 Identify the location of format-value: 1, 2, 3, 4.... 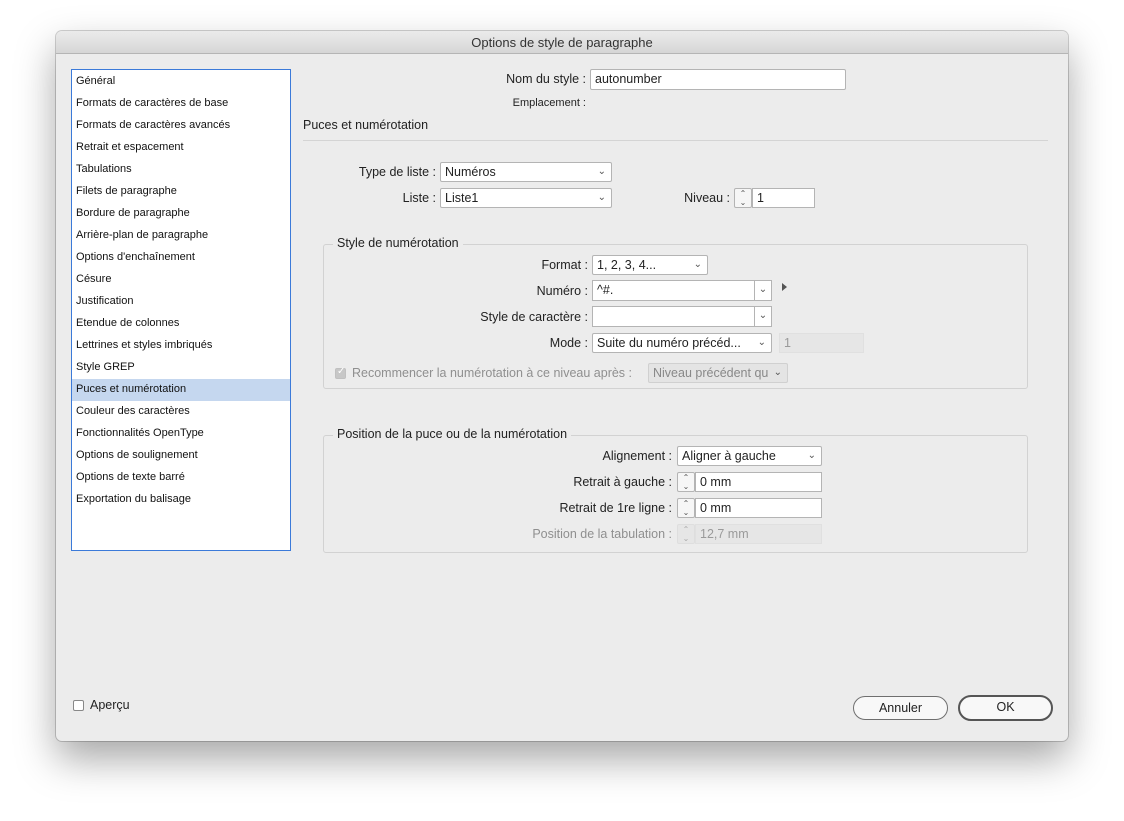
(627, 265).